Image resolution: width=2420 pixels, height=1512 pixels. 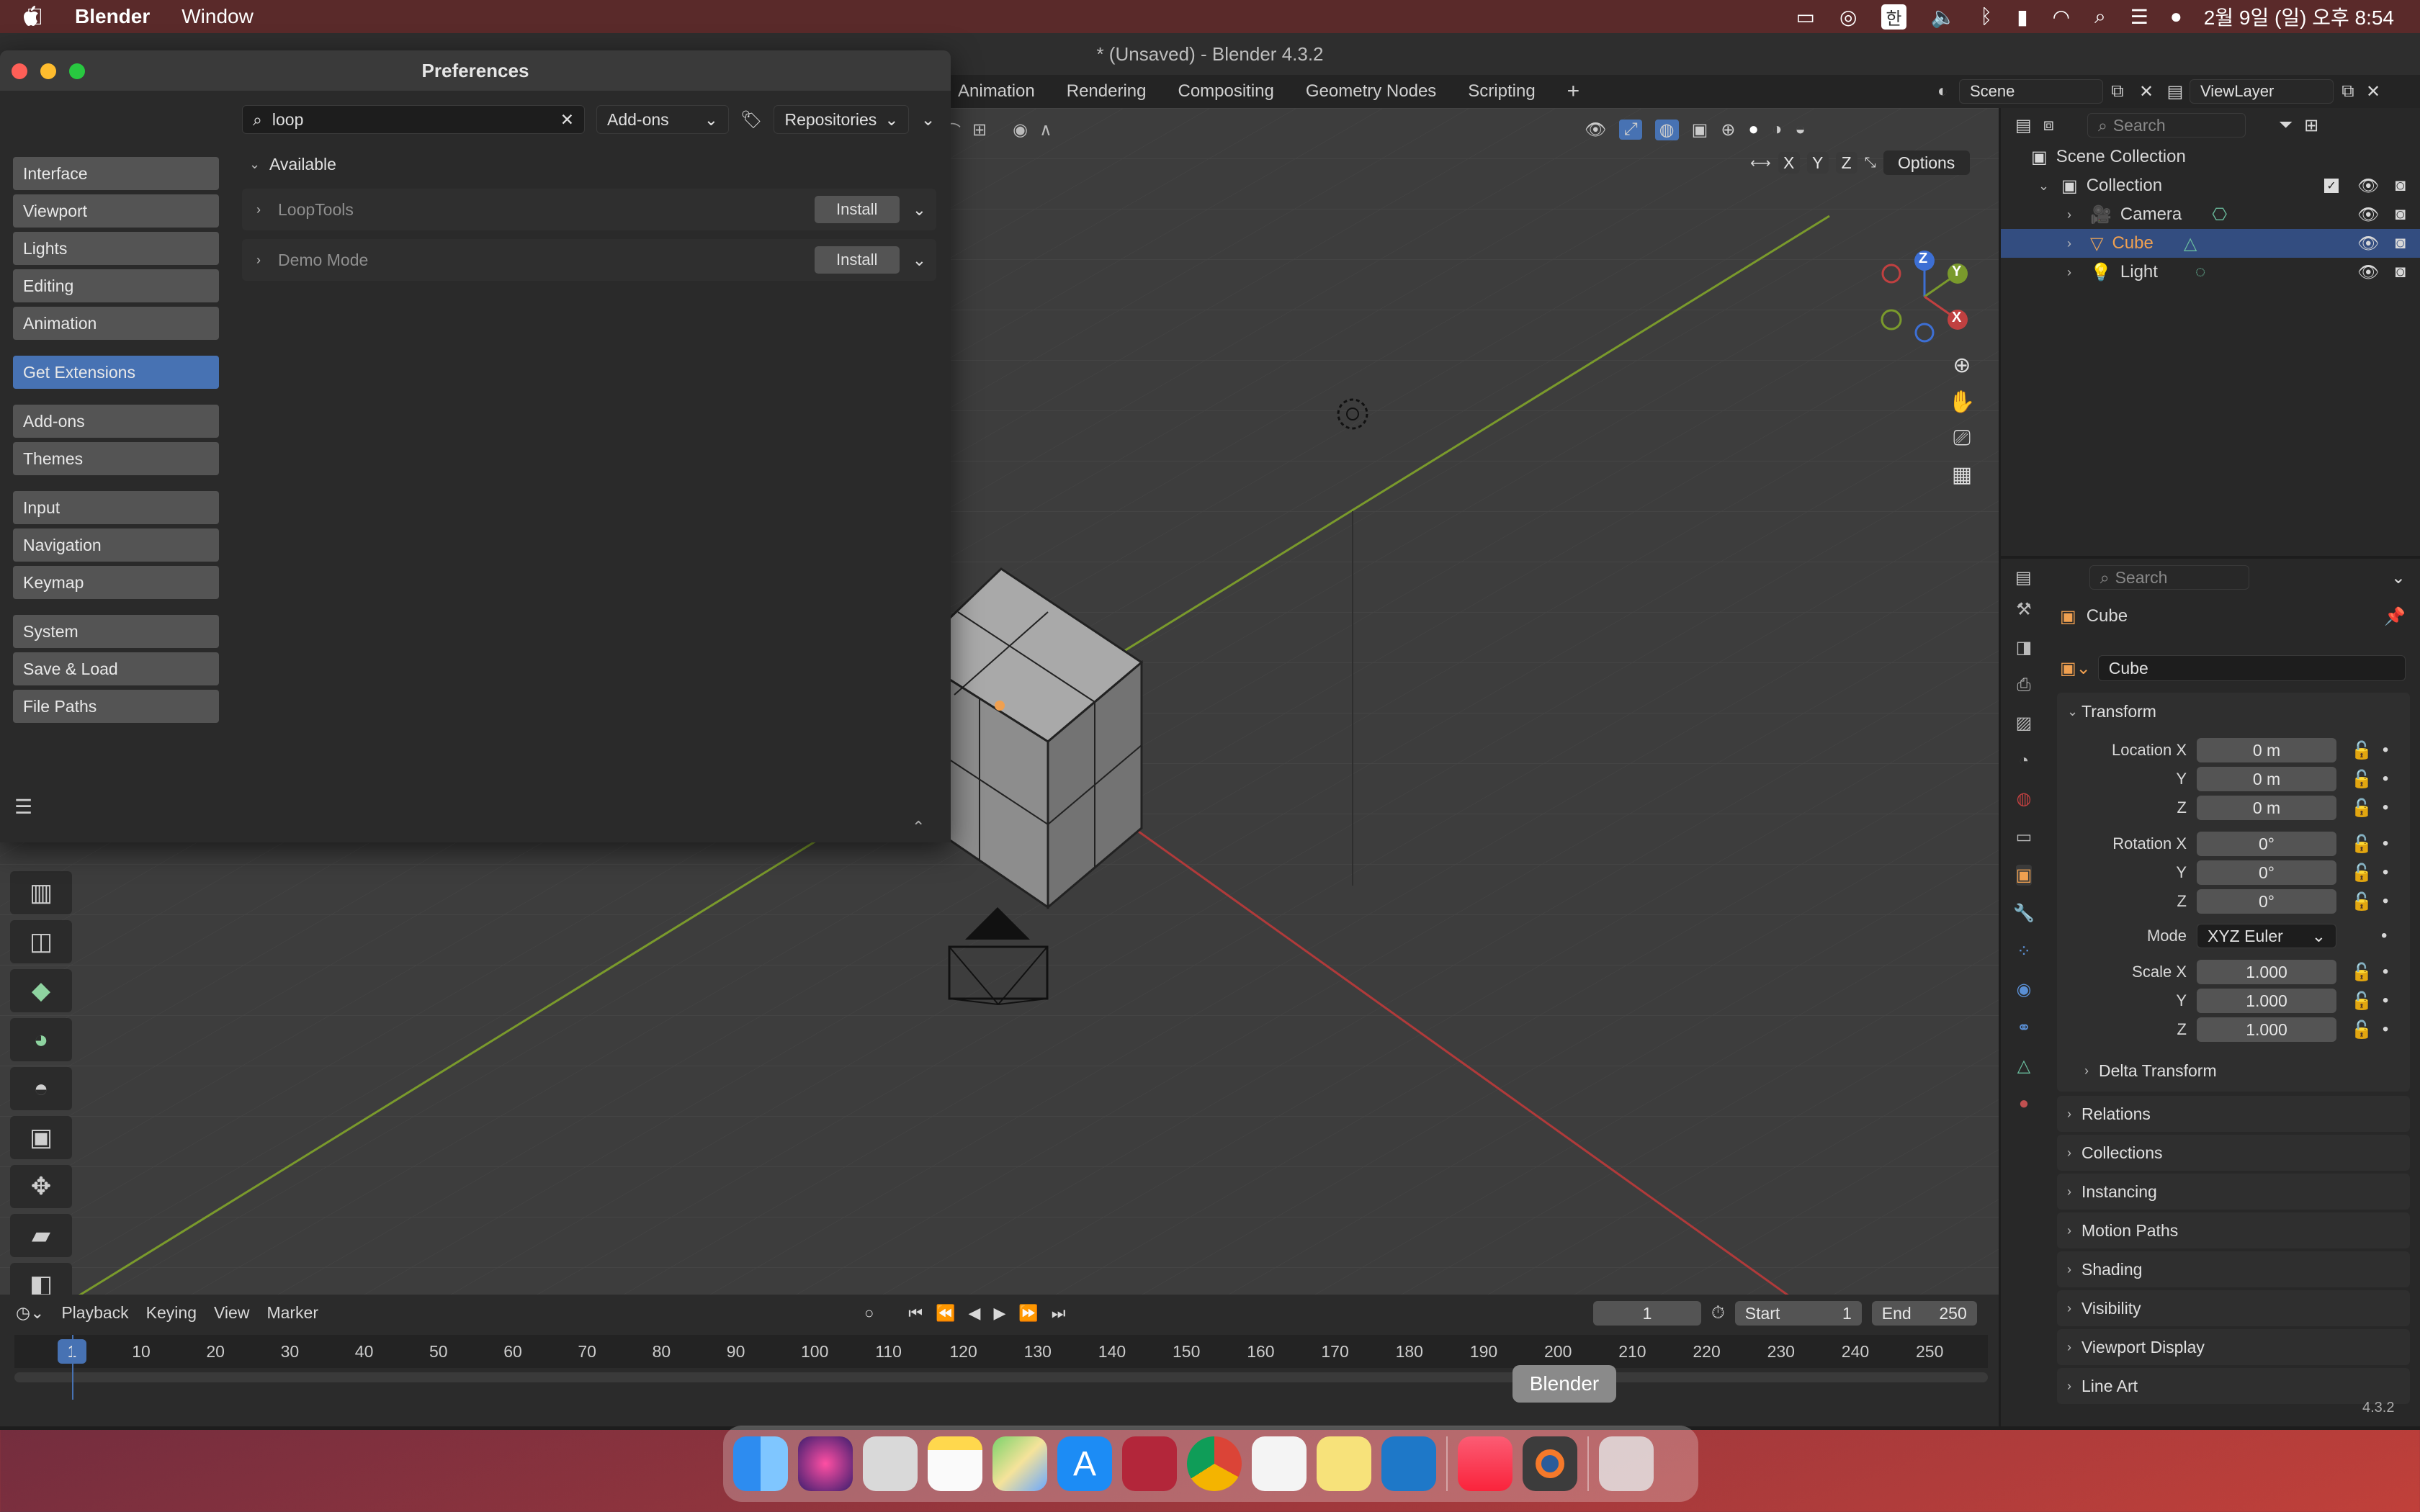 What do you see at coordinates (41, 1088) in the screenshot?
I see `tool-knife: ◓` at bounding box center [41, 1088].